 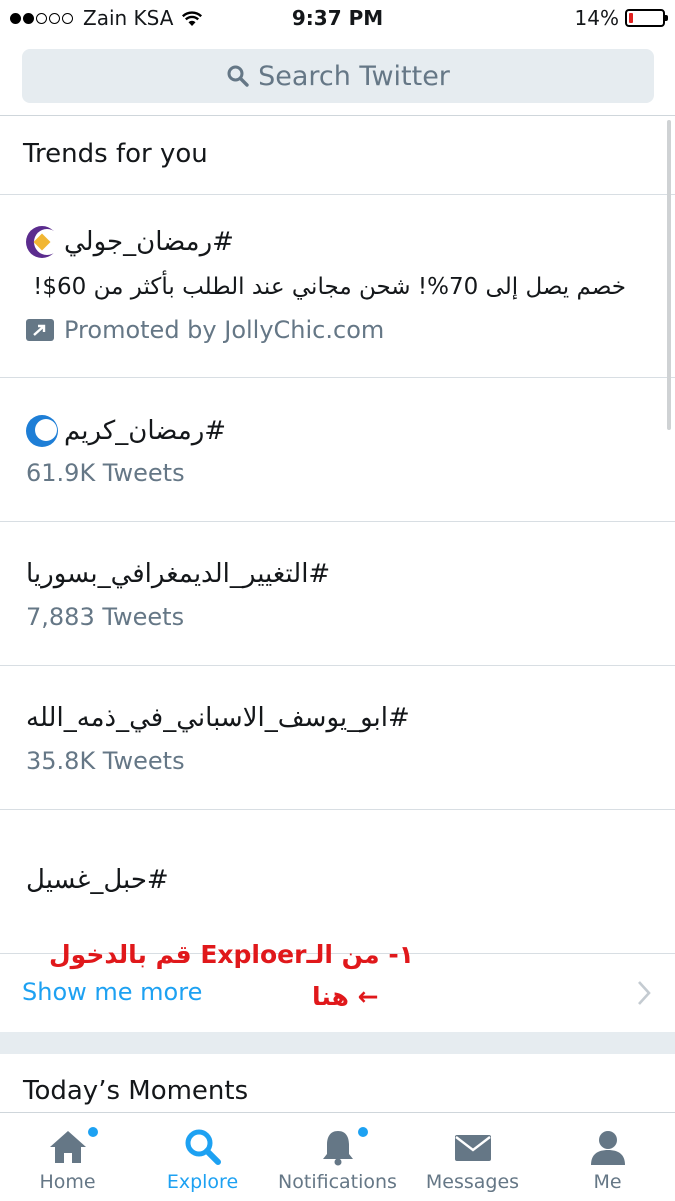 I want to click on tab-label: Messages, so click(x=472, y=1182).